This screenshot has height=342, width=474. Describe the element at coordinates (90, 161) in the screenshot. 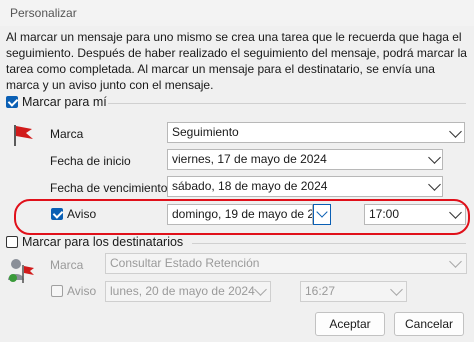

I see `start-date-label: Fecha de inicio` at that location.